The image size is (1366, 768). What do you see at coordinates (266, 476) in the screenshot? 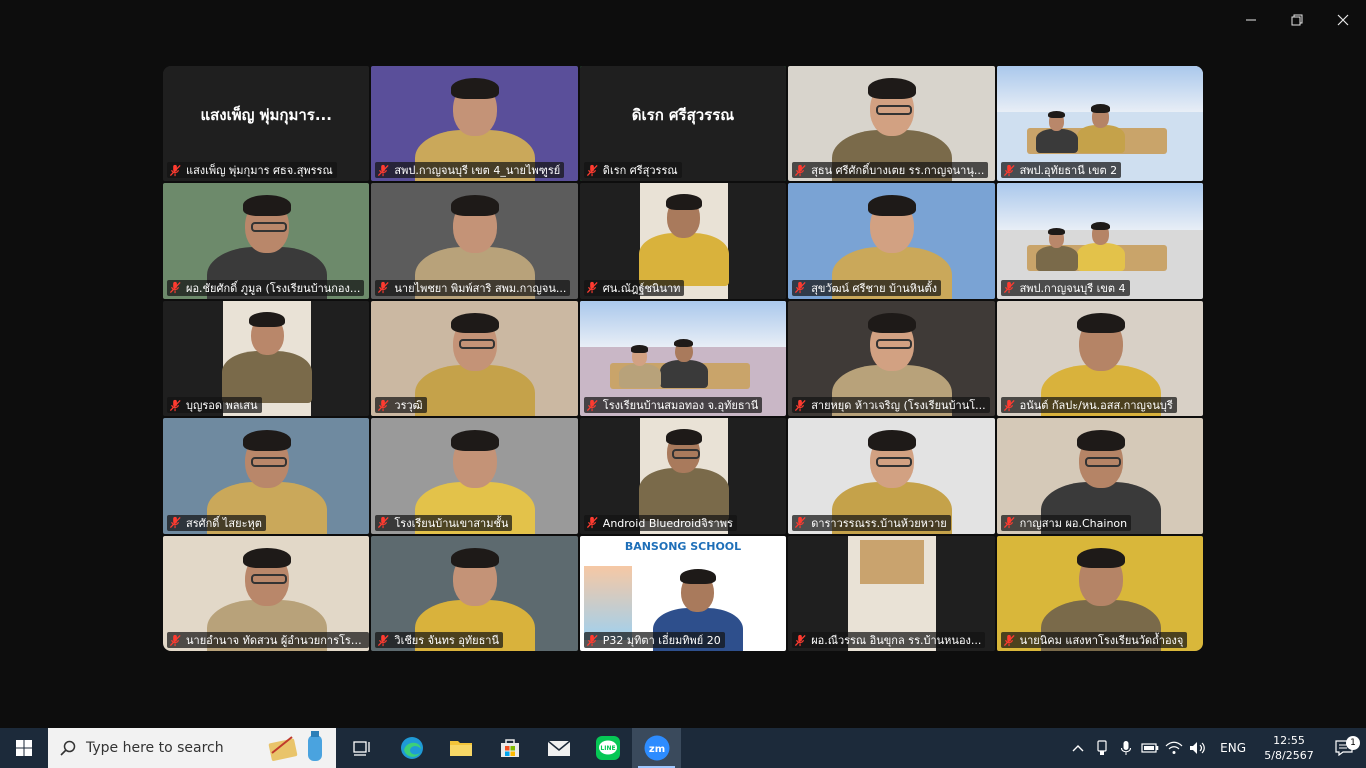
I see `participant-tile: สรศักดิ์ ไสยะหุต` at bounding box center [266, 476].